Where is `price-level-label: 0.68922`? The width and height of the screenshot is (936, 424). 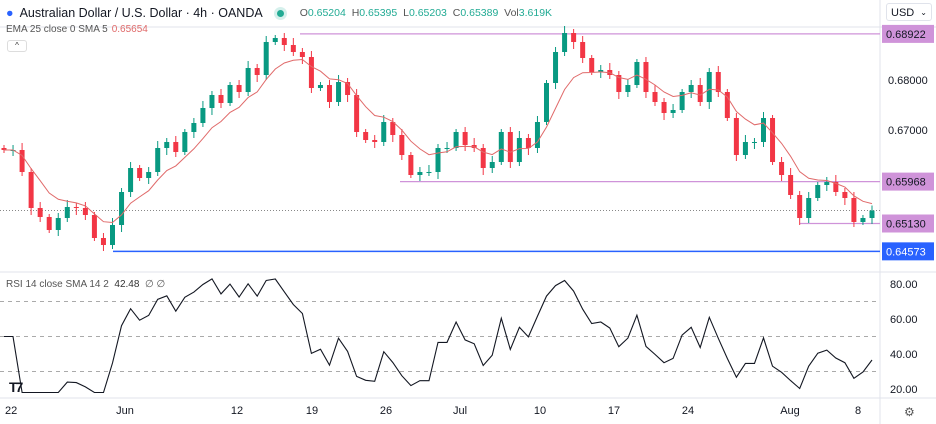 price-level-label: 0.68922 is located at coordinates (906, 35).